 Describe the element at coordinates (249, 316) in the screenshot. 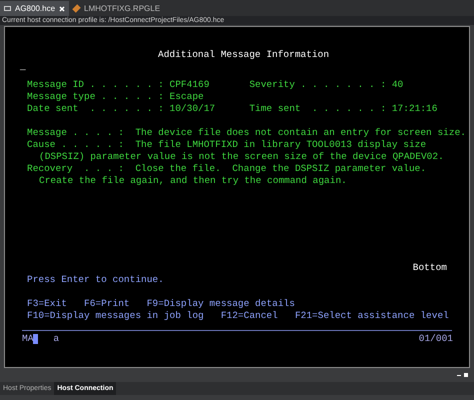

I see `function-key-hint: F12=Cancel` at that location.